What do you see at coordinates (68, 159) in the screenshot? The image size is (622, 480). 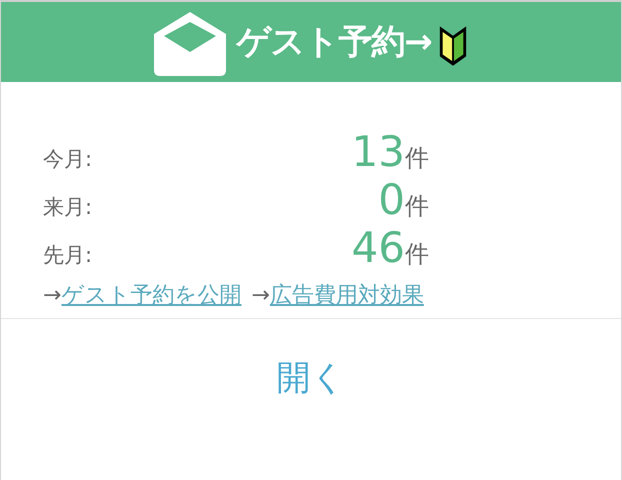 I see `stat-label: 今月:` at bounding box center [68, 159].